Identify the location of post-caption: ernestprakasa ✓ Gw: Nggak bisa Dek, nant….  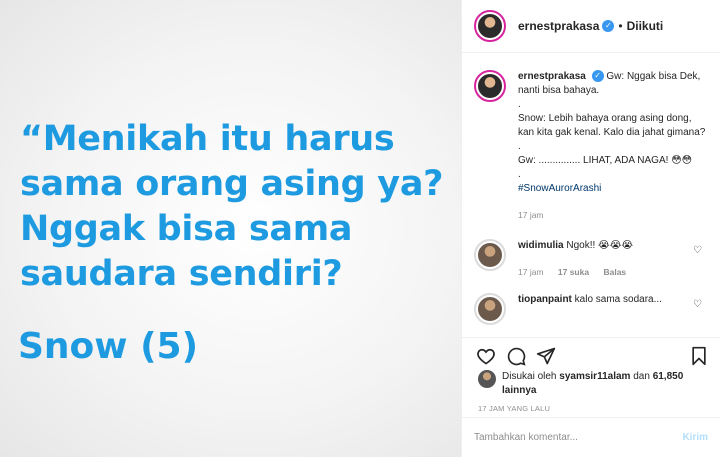
(591, 146).